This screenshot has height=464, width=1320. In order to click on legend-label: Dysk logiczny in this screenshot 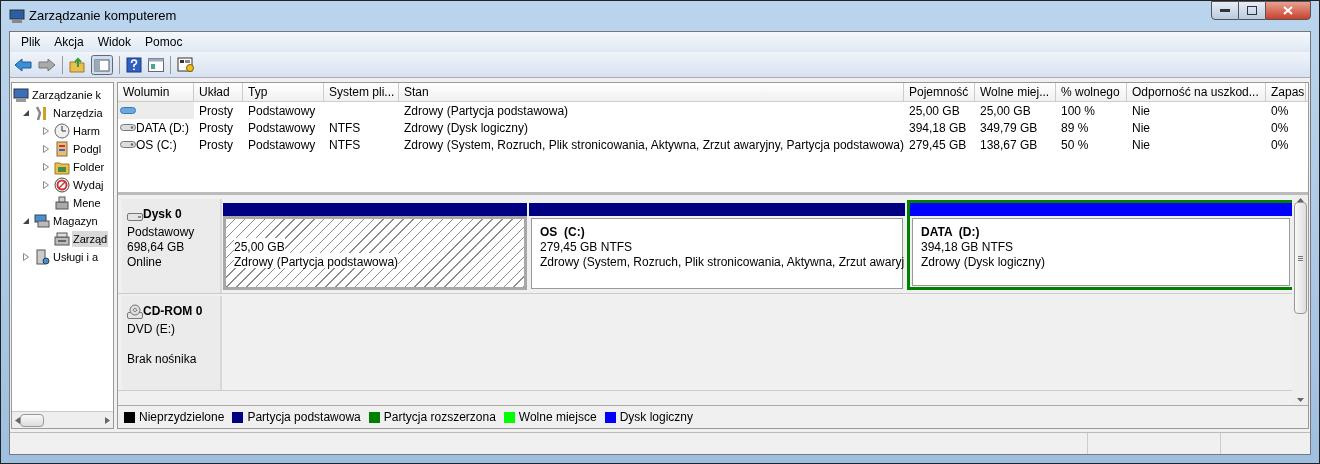, I will do `click(656, 417)`.